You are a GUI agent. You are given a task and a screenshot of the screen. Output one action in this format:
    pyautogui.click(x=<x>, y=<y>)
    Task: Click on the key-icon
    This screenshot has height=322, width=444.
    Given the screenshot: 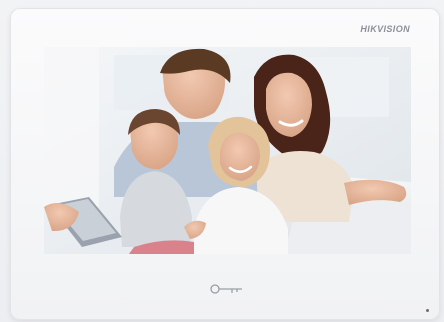 What is the action you would take?
    pyautogui.click(x=226, y=289)
    